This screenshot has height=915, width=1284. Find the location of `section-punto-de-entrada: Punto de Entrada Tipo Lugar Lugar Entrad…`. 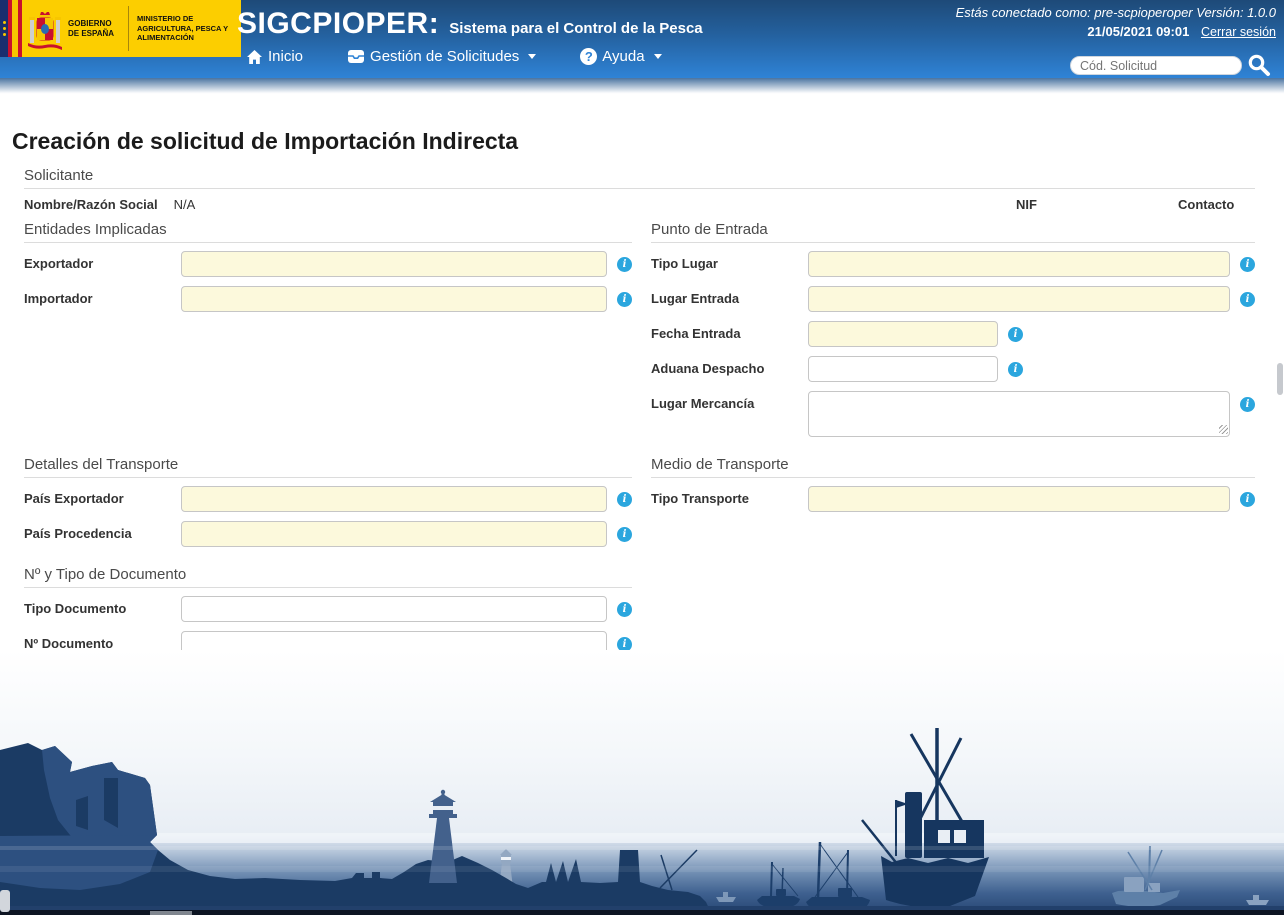

section-punto-de-entrada: Punto de Entrada Tipo Lugar Lugar Entrad… is located at coordinates (953, 333).